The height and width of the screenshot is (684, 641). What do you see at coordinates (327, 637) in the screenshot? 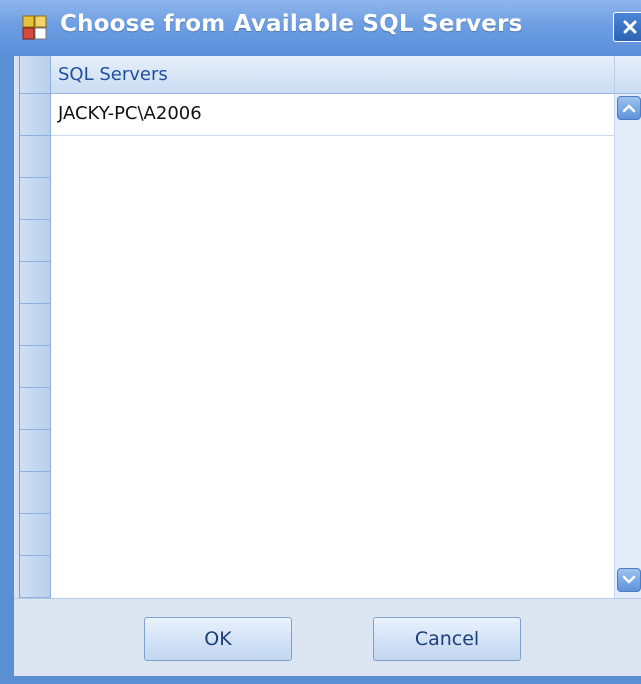
I see `button-bar: OK Cancel` at bounding box center [327, 637].